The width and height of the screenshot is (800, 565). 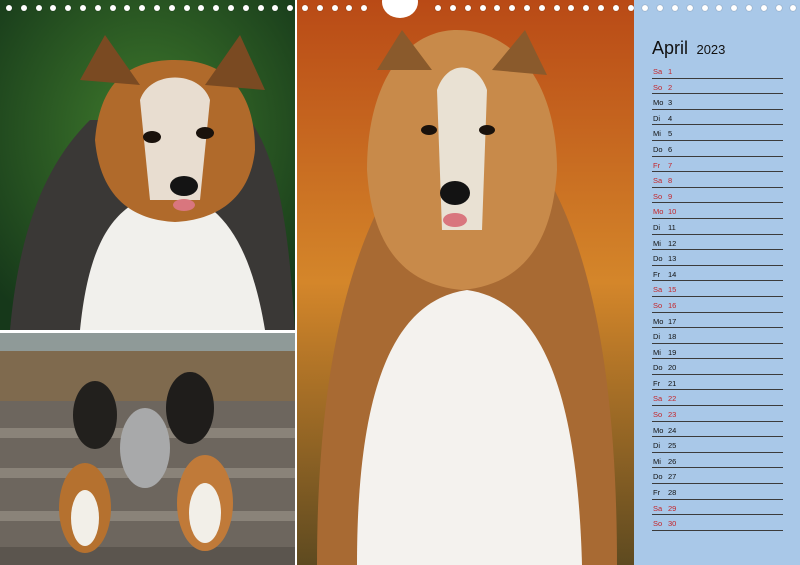 What do you see at coordinates (717, 227) in the screenshot?
I see `day-row: Di 11` at bounding box center [717, 227].